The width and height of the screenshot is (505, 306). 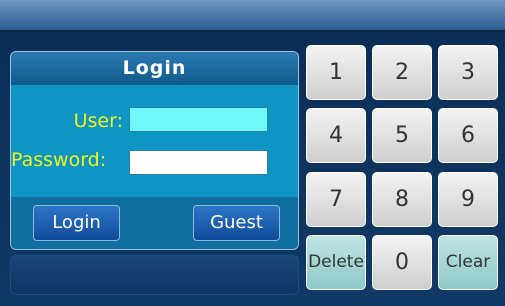 I want to click on guest-button: Guest, so click(x=236, y=223).